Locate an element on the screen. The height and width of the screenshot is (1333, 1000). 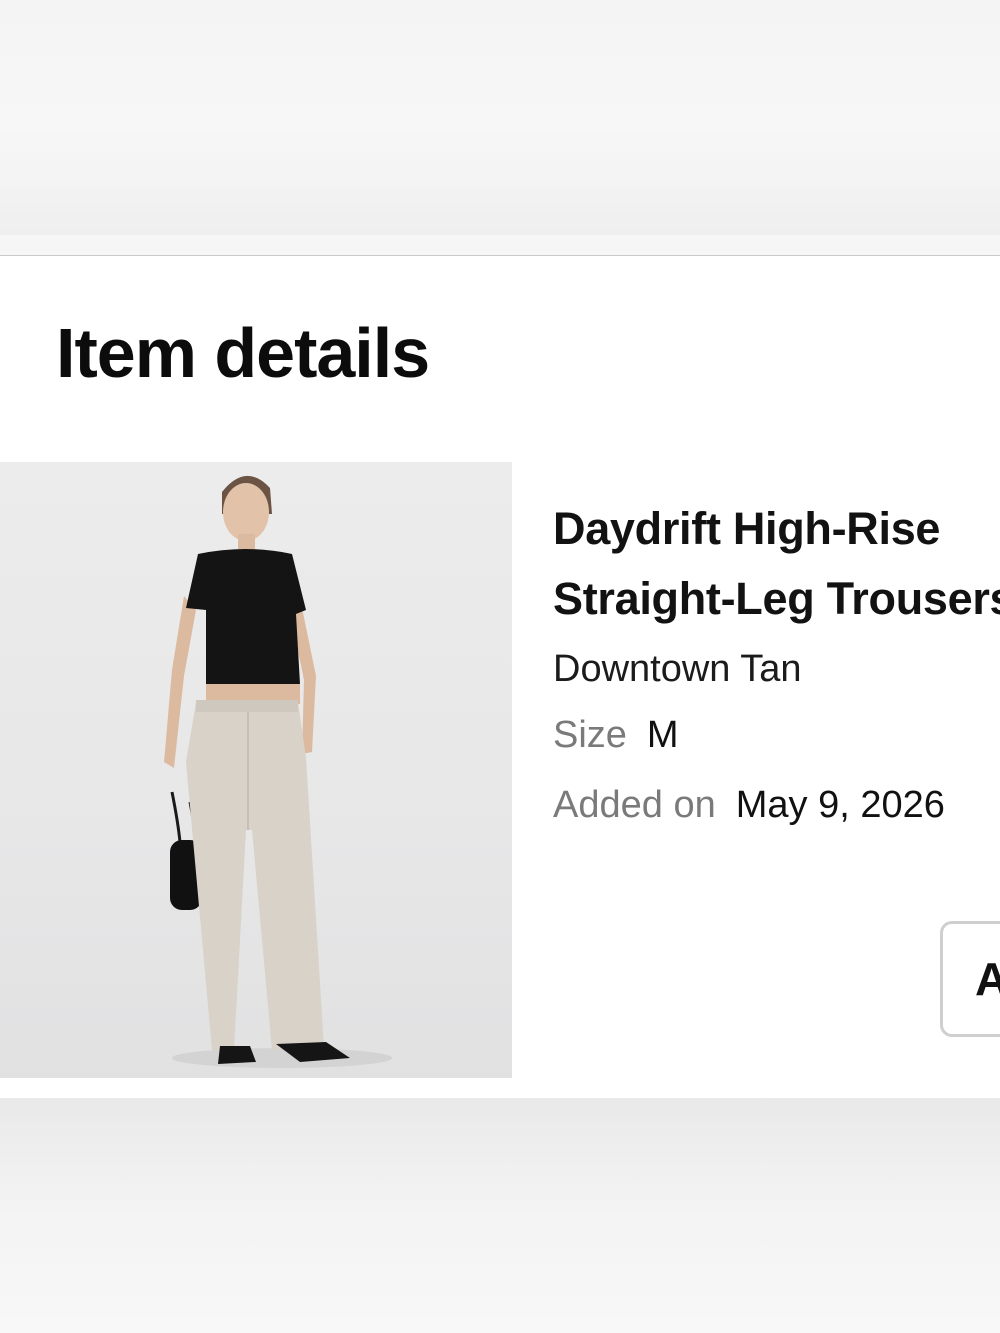
added-on-row: Added on May 9, 2026 is located at coordinates (776, 805).